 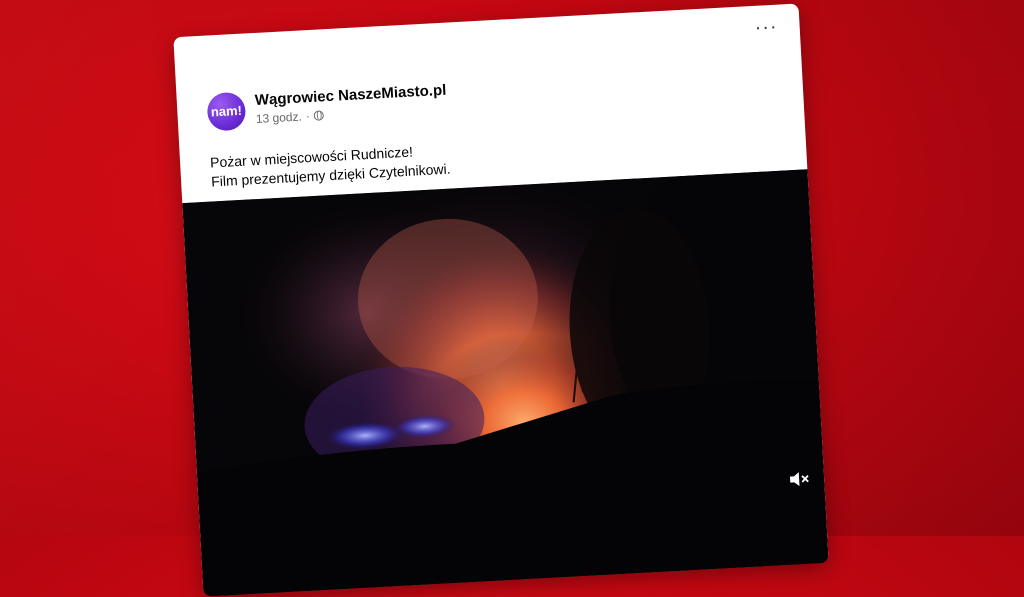 What do you see at coordinates (766, 27) in the screenshot?
I see `more-options-icon: ···` at bounding box center [766, 27].